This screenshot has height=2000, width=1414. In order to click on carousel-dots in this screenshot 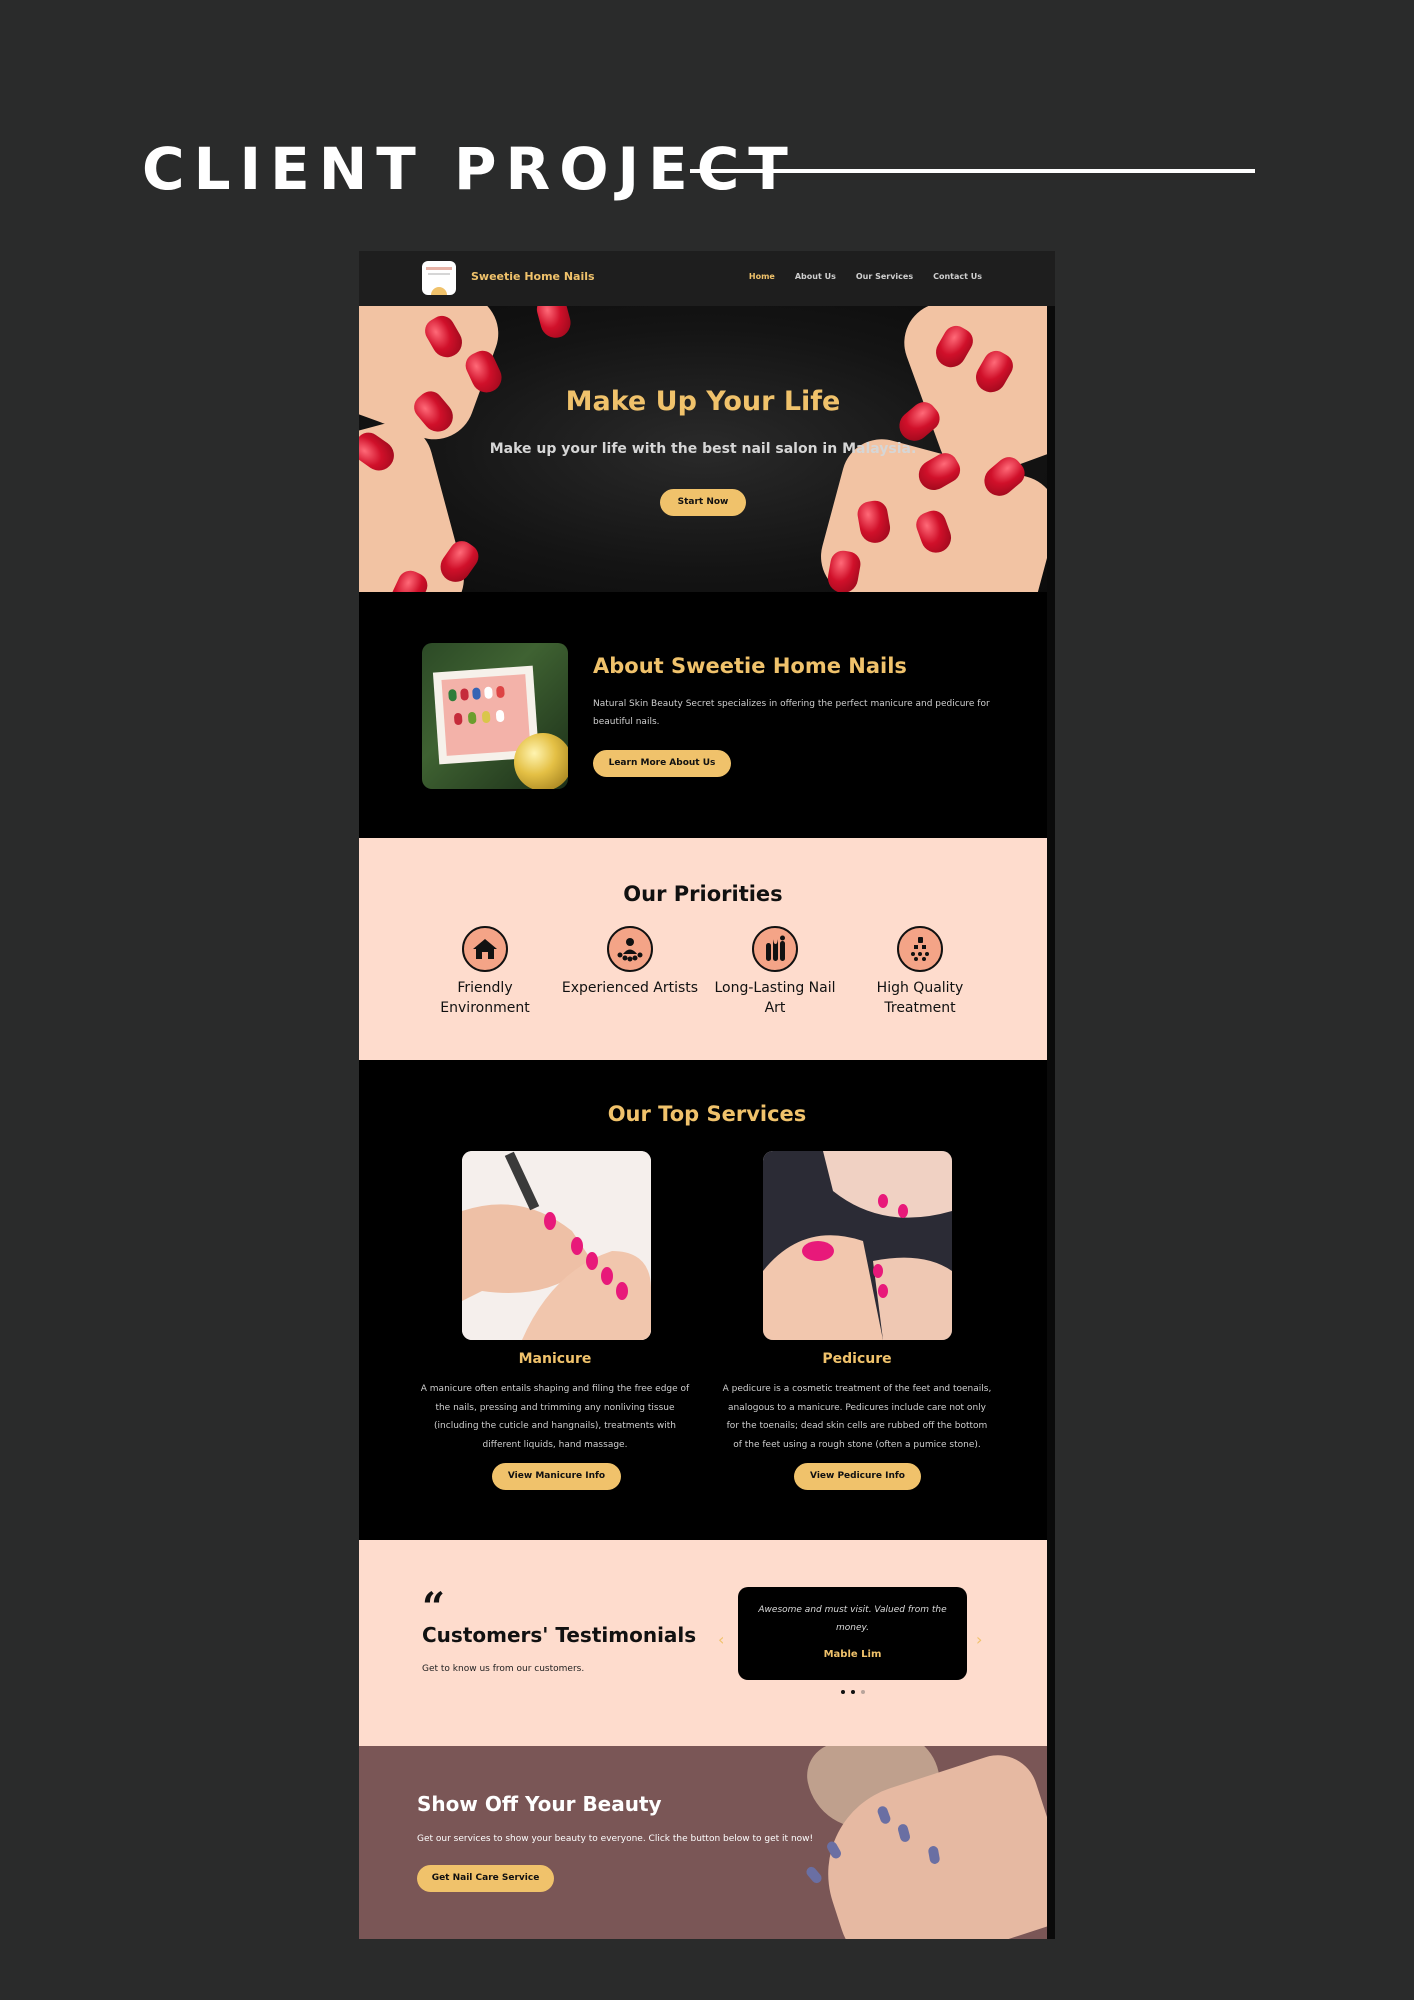, I will do `click(853, 1692)`.